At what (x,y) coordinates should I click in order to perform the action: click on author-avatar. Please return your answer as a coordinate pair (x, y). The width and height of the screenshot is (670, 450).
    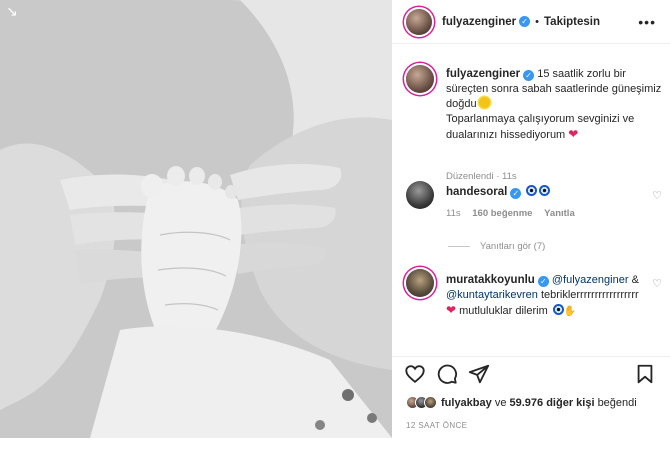
    Looking at the image, I should click on (419, 21).